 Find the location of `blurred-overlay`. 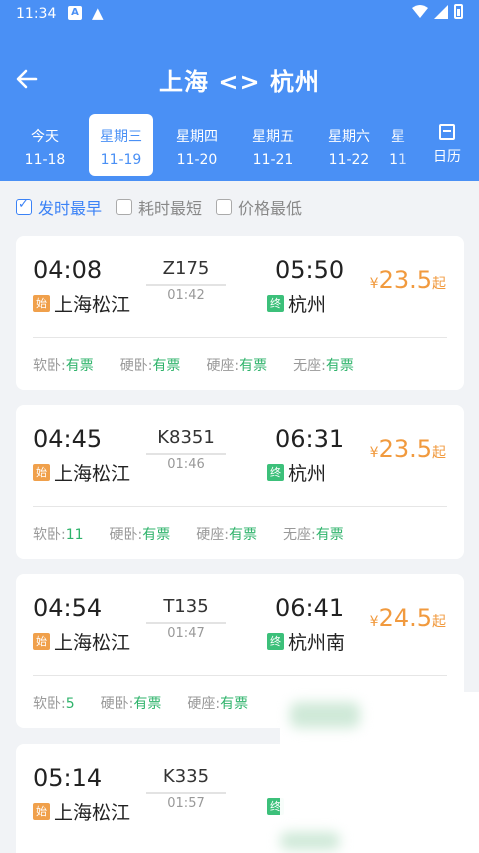

blurred-overlay is located at coordinates (379, 772).